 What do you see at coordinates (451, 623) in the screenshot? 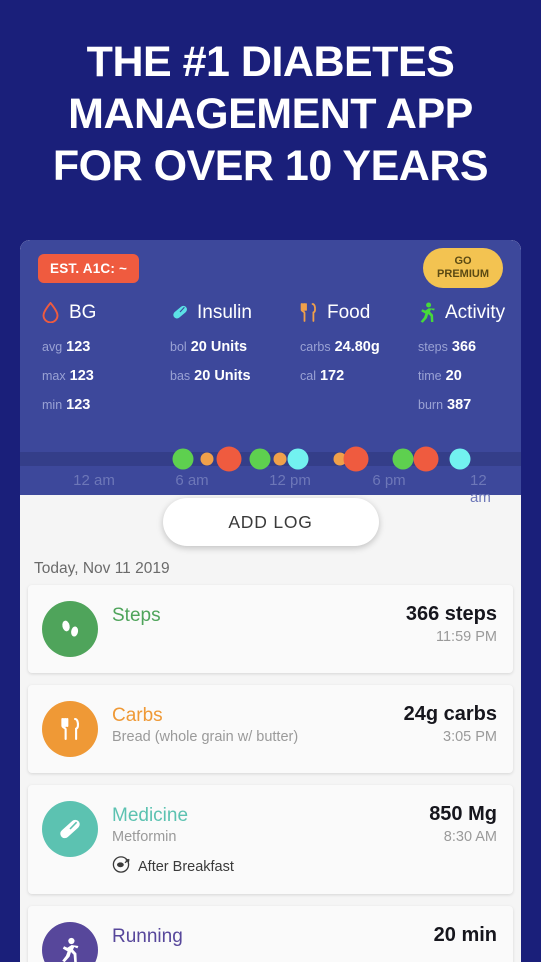
I see `log-row-values: 366 steps 11:59 PM` at bounding box center [451, 623].